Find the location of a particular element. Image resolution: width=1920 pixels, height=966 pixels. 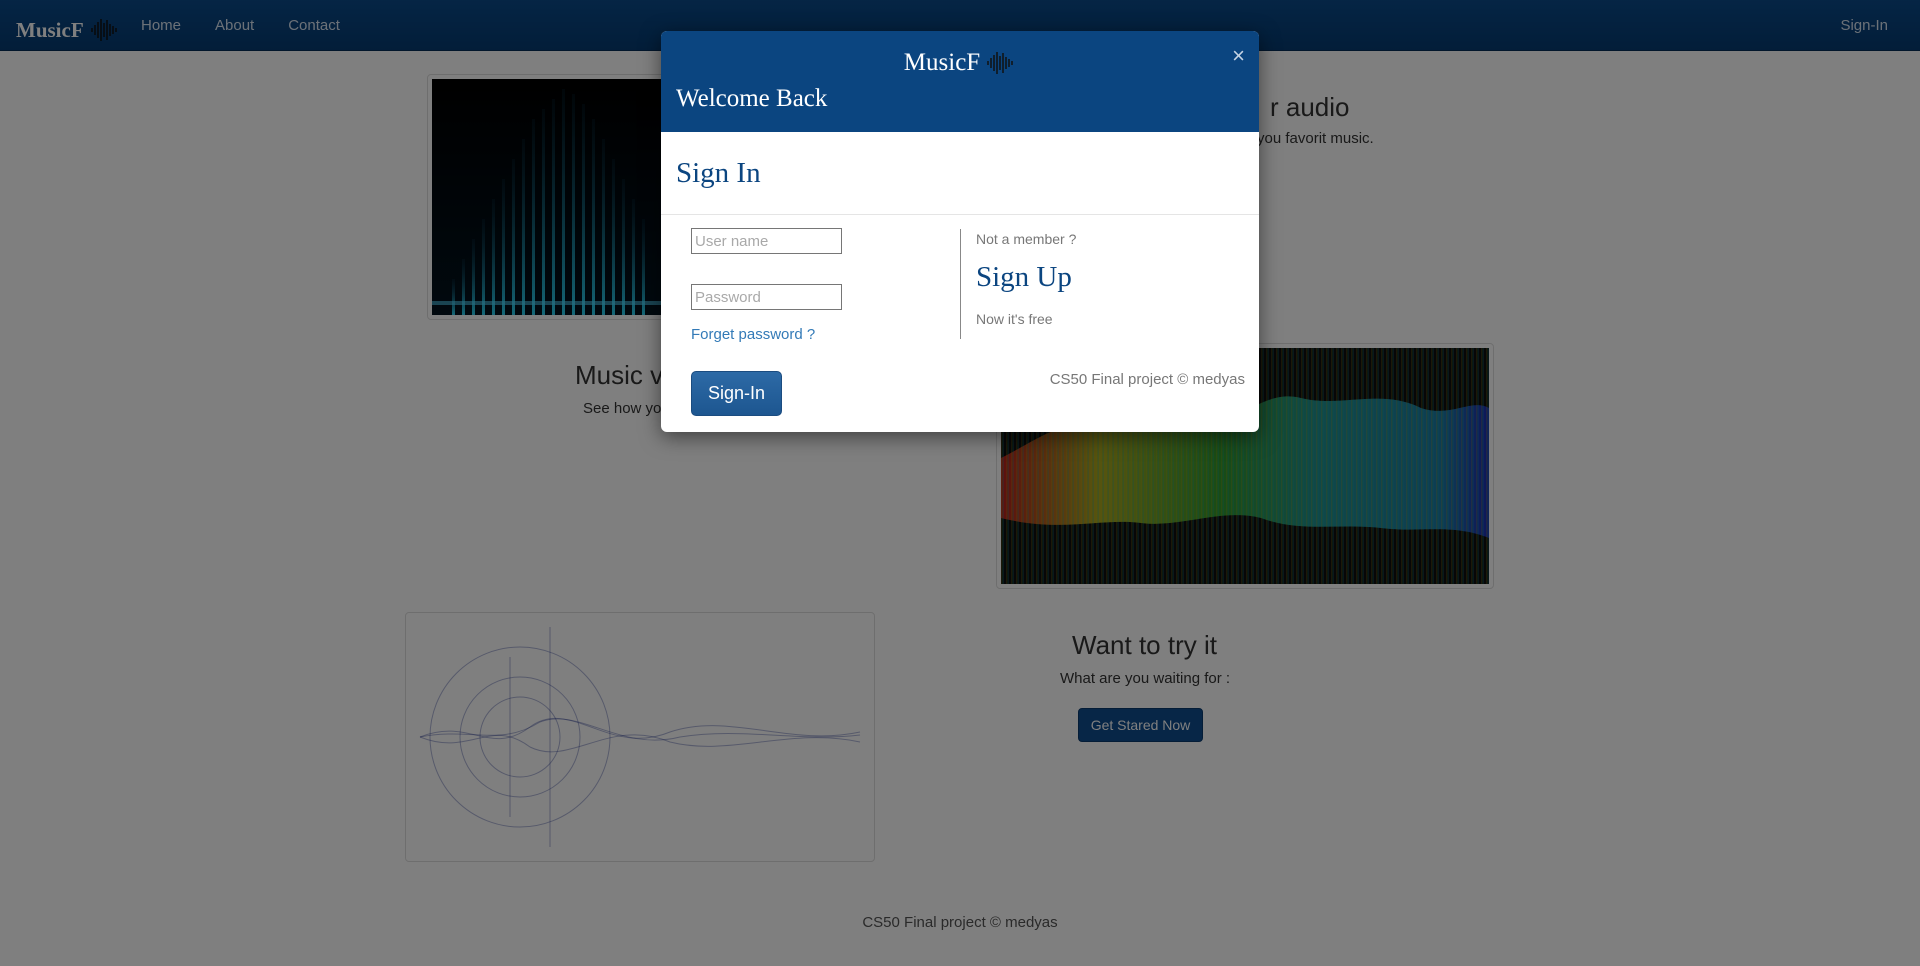

not-member-text: Not a member ? is located at coordinates (1026, 239).